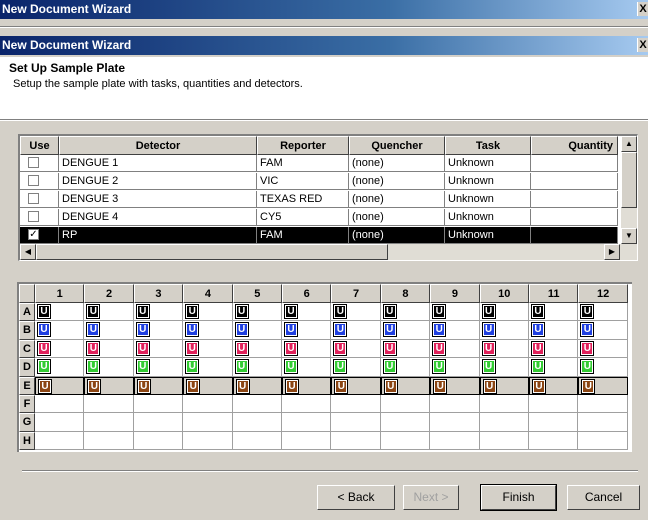 The width and height of the screenshot is (648, 520). Describe the element at coordinates (319, 236) in the screenshot. I see `table-row: ✓ RP FAM (none) Unknown` at that location.